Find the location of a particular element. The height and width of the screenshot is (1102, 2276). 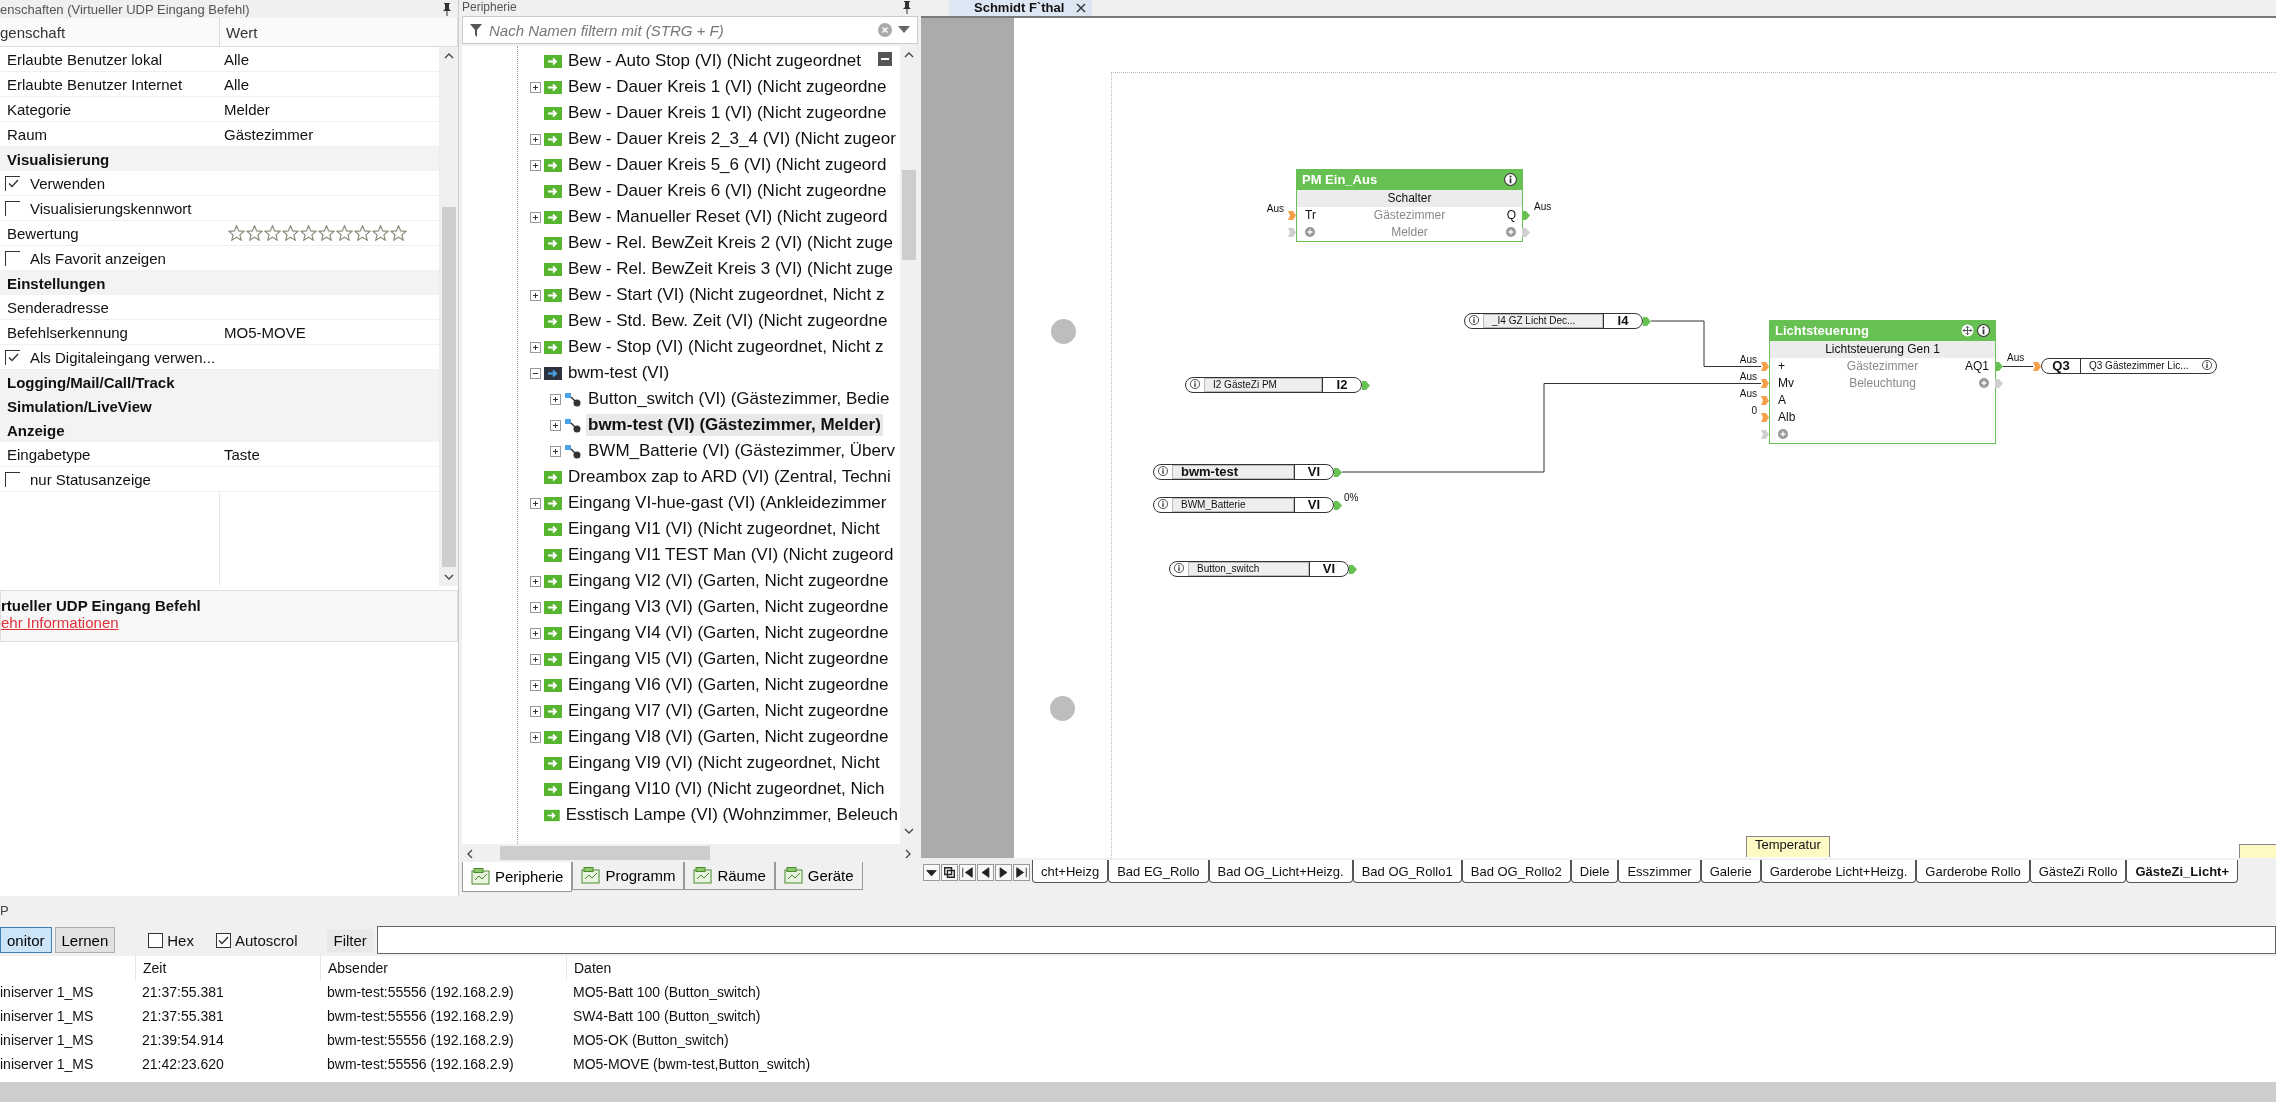

caret-down-icon is located at coordinates (931, 873).